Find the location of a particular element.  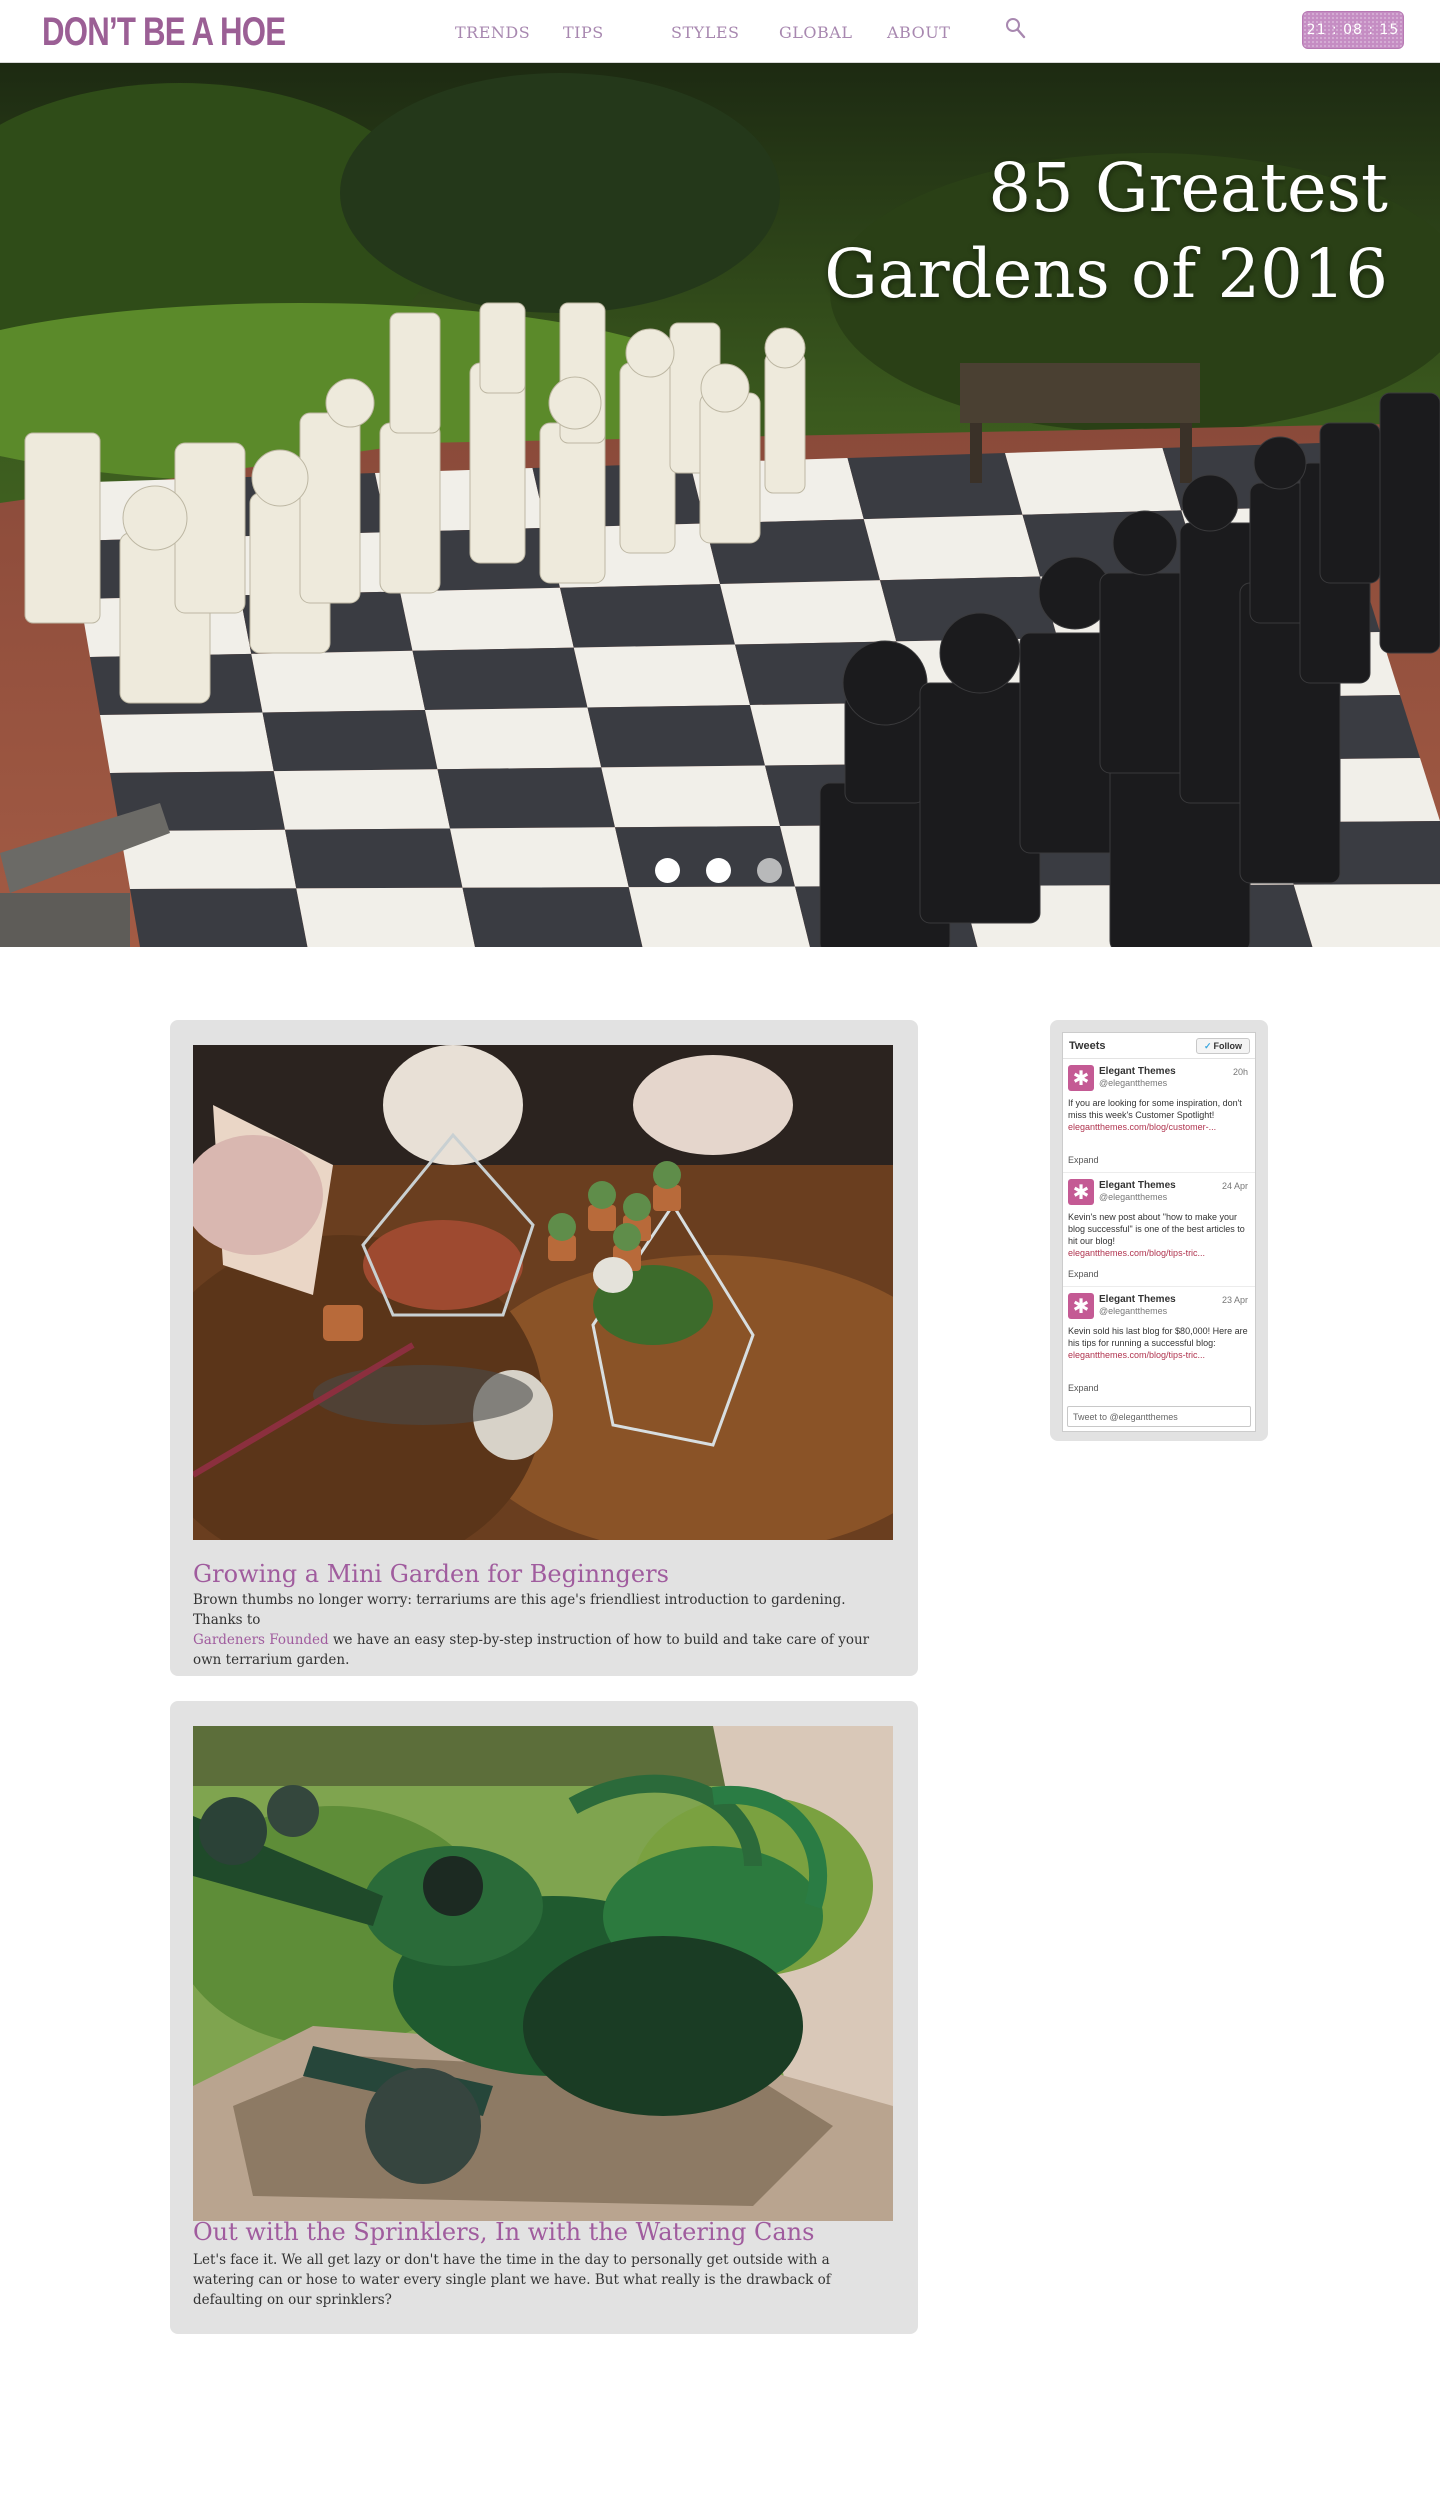

post-image-terrarium is located at coordinates (543, 1292).